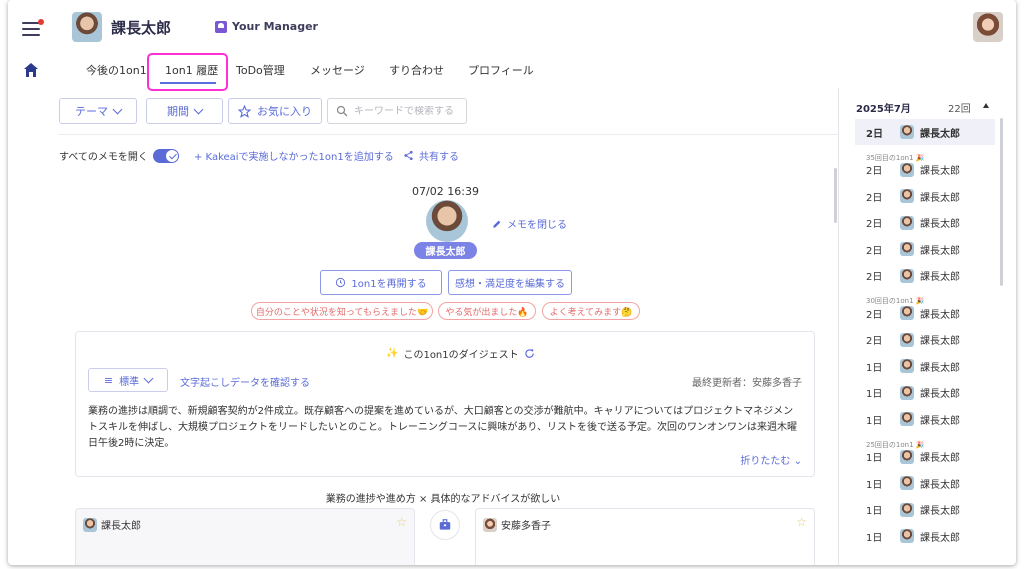  I want to click on favorite-filter-label: お気に入り, so click(284, 111).